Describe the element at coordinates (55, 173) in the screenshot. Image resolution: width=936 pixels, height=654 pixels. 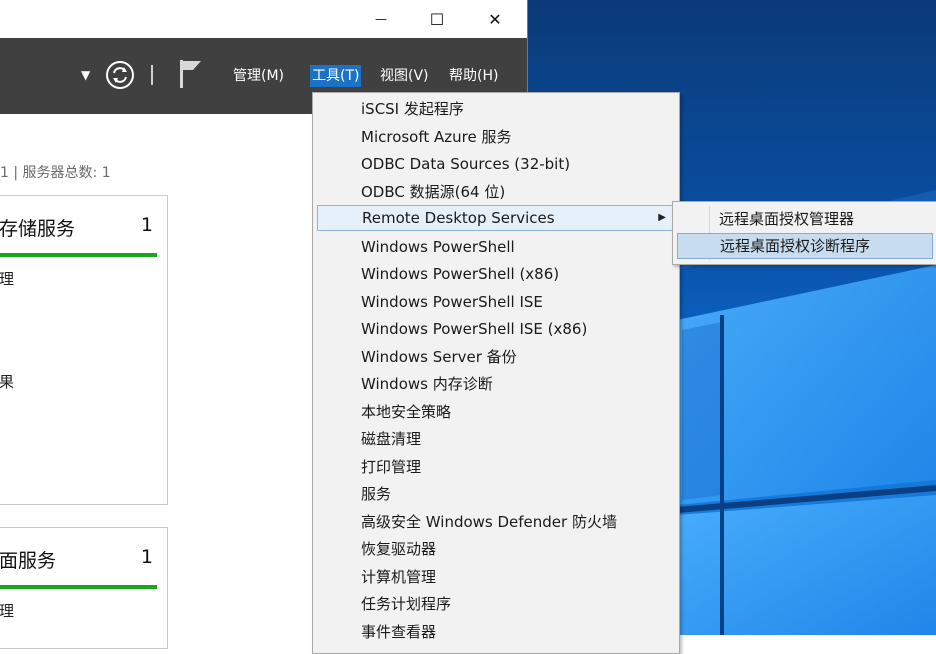
I see `server-summary: 1 | 服务器总数: 1` at that location.